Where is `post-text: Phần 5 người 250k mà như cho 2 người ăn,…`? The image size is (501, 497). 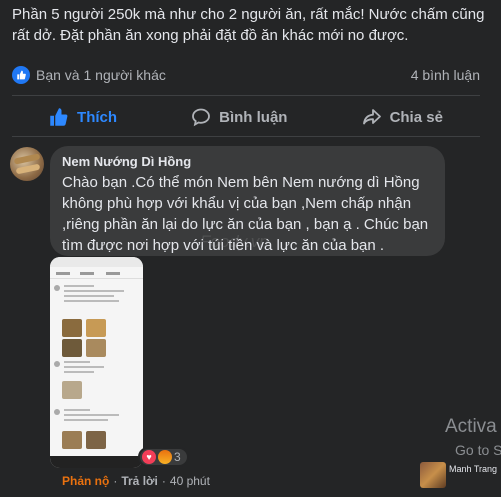
post-text: Phần 5 người 250k mà như cho 2 người ăn,… is located at coordinates (248, 25).